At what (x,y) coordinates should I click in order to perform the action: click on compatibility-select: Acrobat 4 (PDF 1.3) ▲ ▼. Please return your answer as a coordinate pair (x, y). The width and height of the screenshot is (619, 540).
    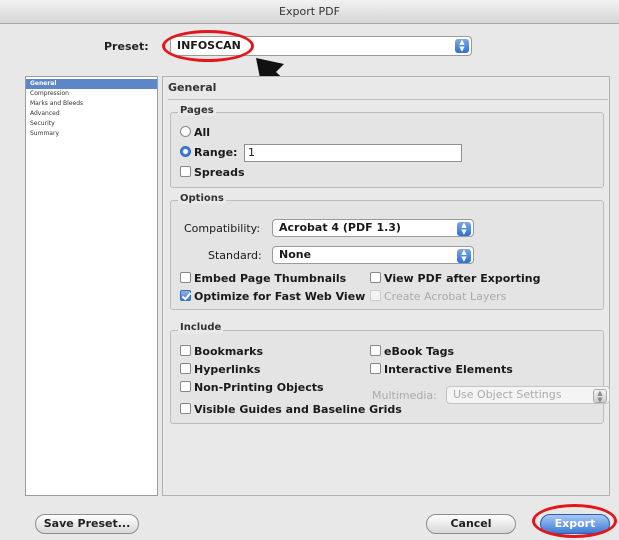
    Looking at the image, I should click on (373, 228).